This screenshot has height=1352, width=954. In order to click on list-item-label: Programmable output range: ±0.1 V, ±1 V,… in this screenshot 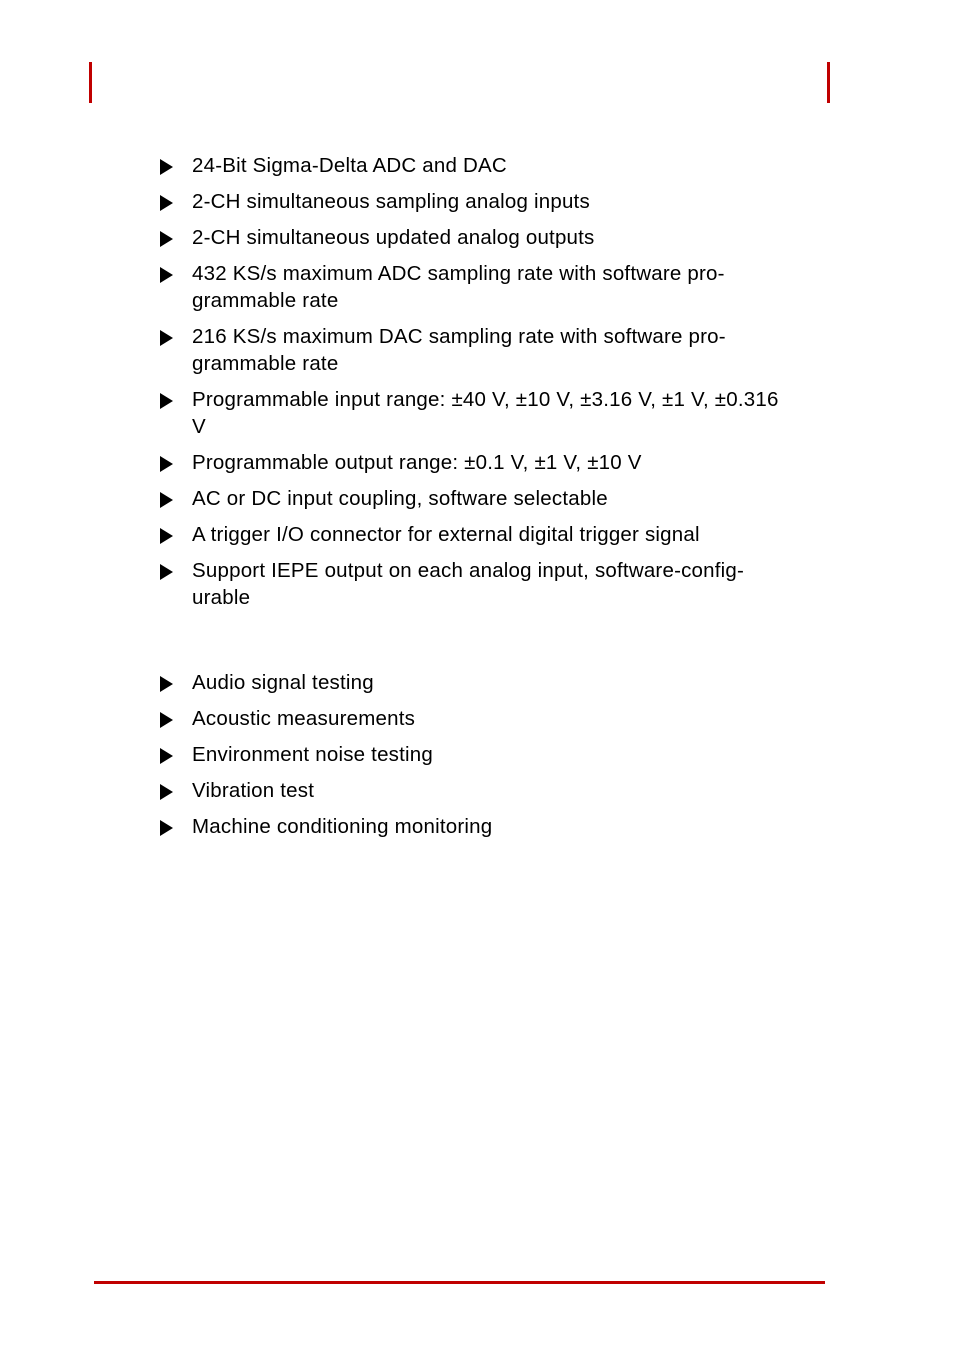, I will do `click(417, 462)`.